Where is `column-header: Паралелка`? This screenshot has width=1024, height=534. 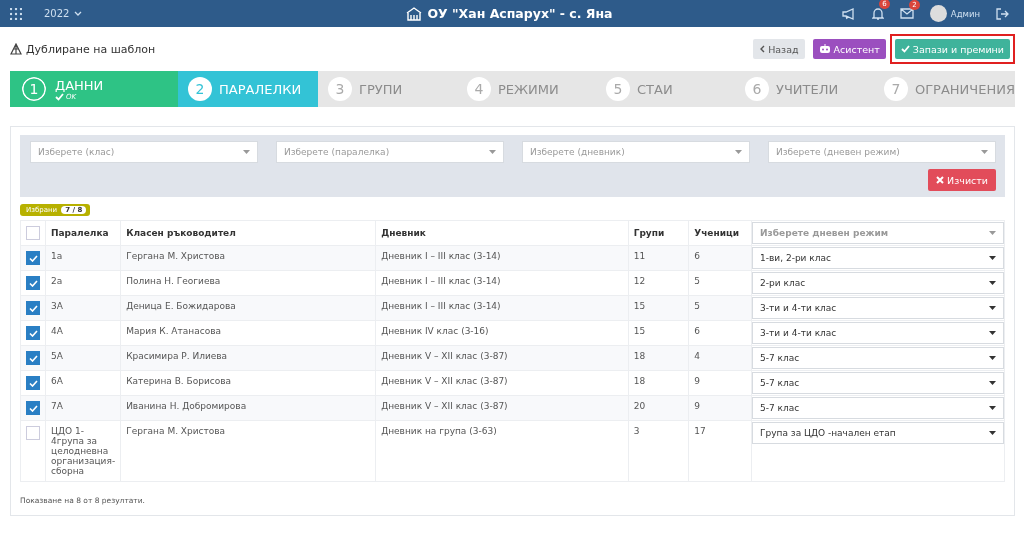
column-header: Паралелка is located at coordinates (83, 233).